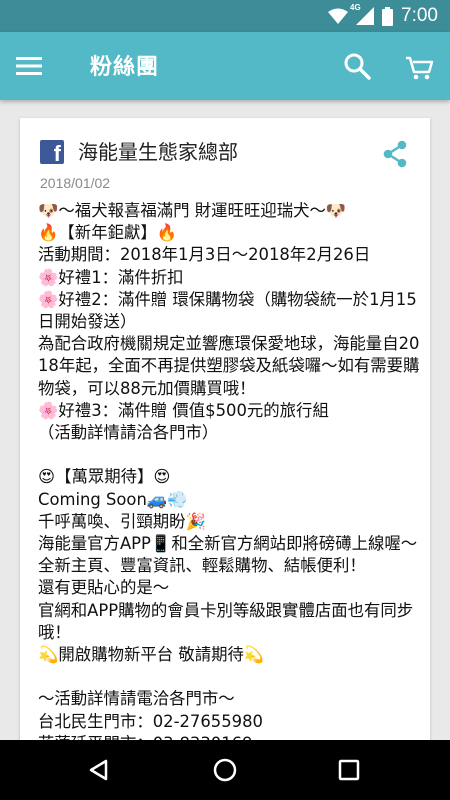 This screenshot has width=450, height=800. Describe the element at coordinates (362, 14) in the screenshot. I see `signal-icon: 4G` at that location.